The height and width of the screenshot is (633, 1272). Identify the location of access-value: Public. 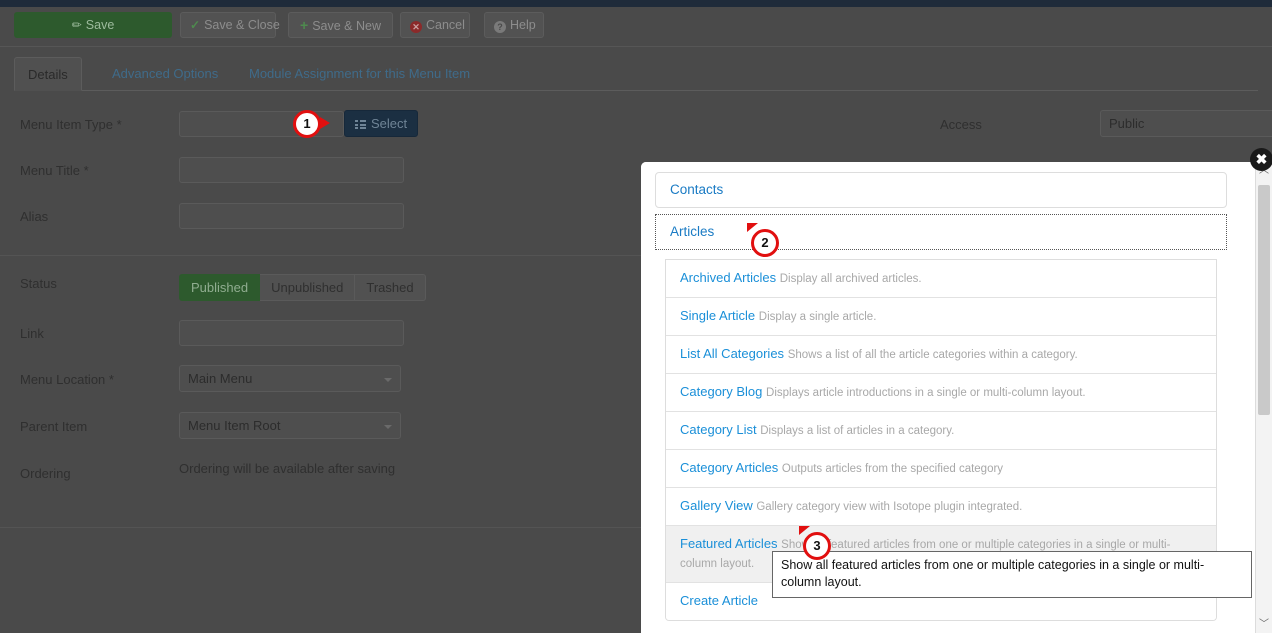
(1127, 123).